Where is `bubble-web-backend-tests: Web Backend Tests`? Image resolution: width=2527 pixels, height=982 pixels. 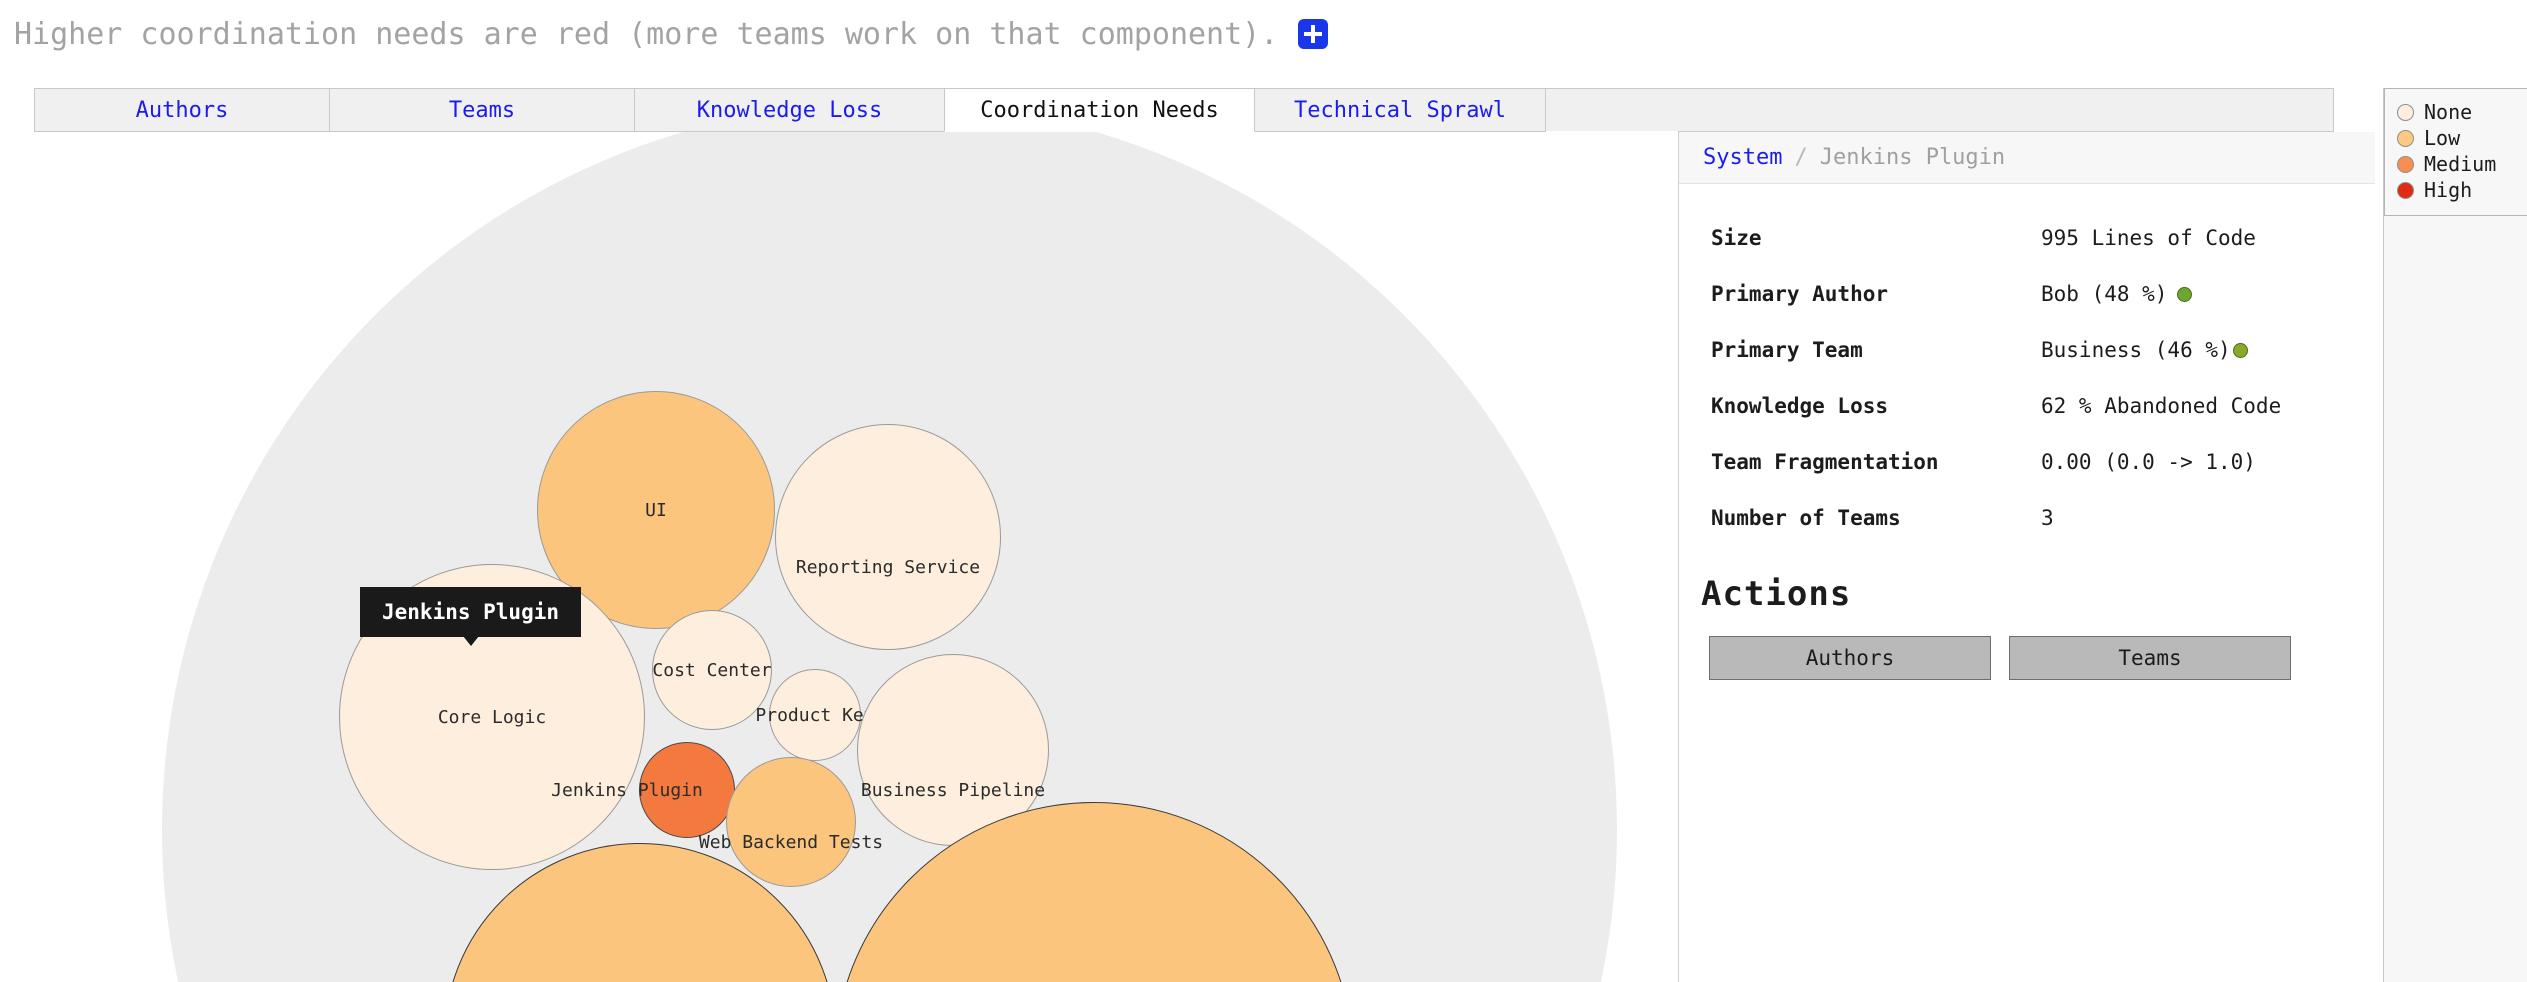
bubble-web-backend-tests: Web Backend Tests is located at coordinates (791, 822).